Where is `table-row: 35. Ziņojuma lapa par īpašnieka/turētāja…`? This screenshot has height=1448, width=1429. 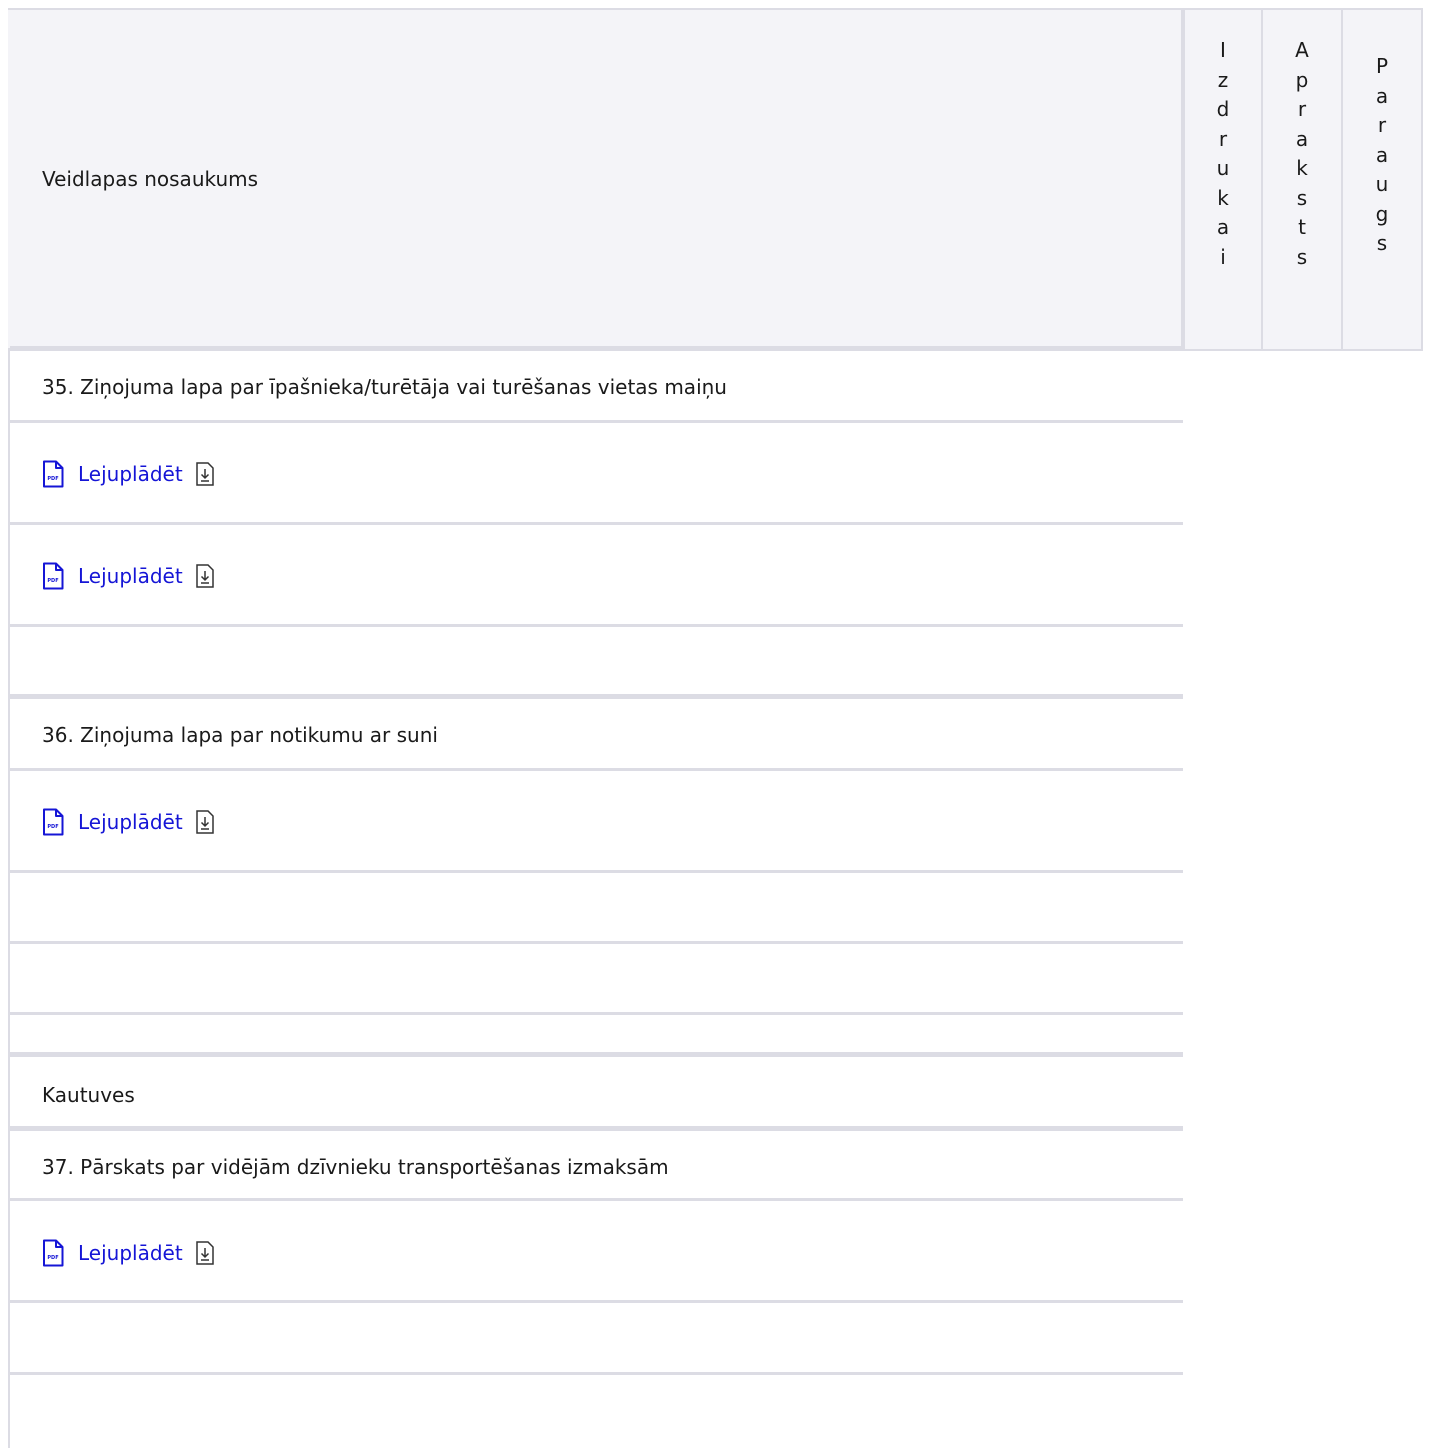
table-row: 35. Ziņojuma lapa par īpašnieka/turētāja… is located at coordinates (596, 384).